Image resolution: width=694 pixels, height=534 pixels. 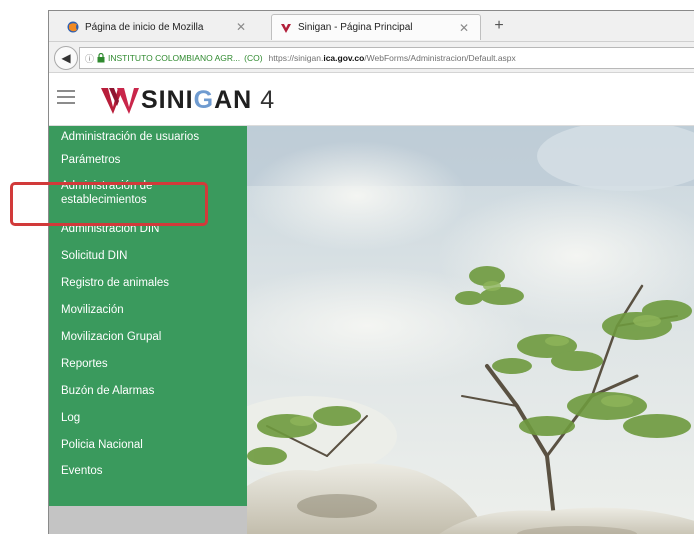 What do you see at coordinates (66, 97) in the screenshot?
I see `menu-icon` at bounding box center [66, 97].